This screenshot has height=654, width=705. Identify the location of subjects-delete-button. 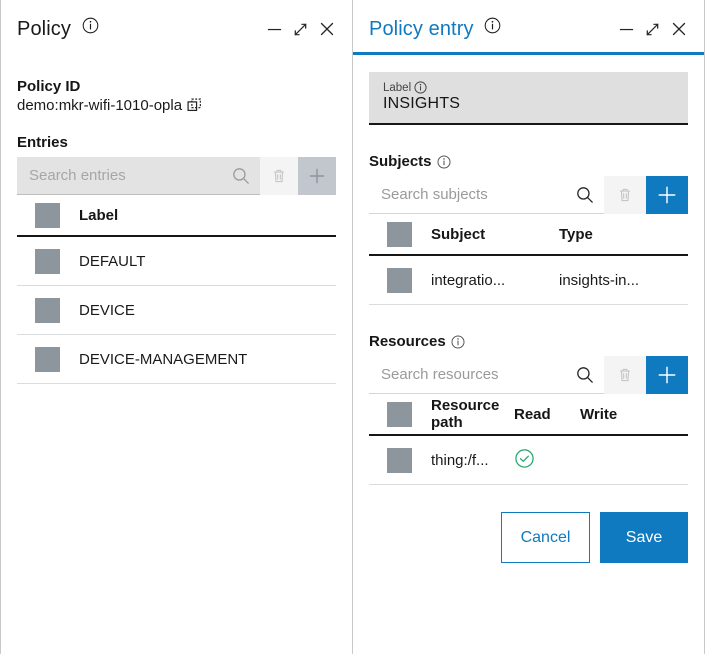
(625, 195).